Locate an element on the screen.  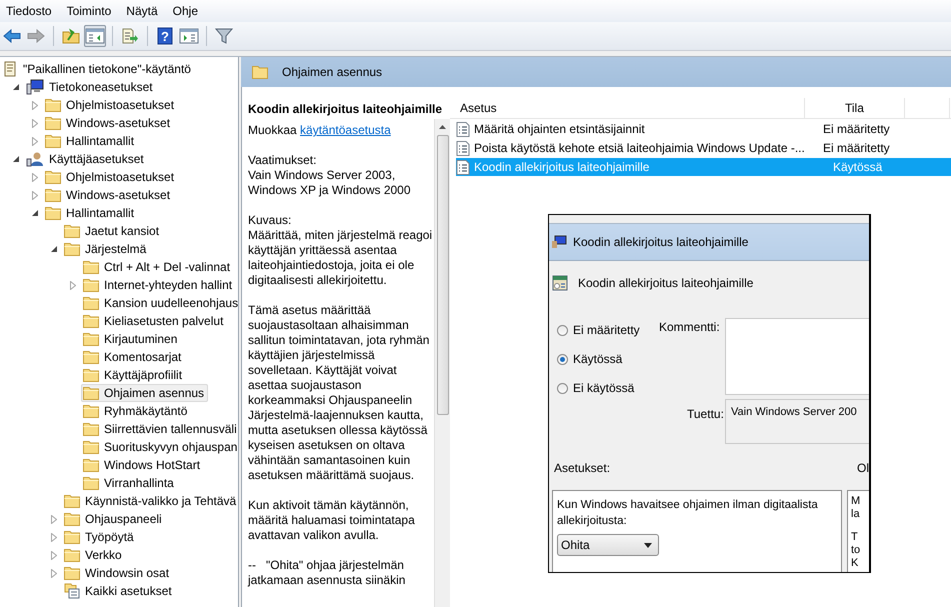
dialog-title: Koodin allekirjoitus laiteohjaimille is located at coordinates (660, 242).